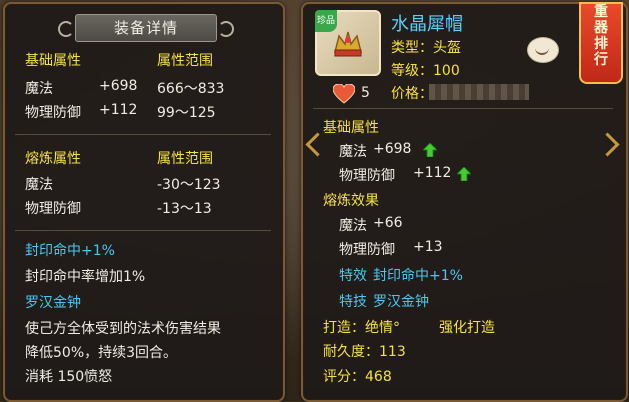 Image resolution: width=629 pixels, height=402 pixels. What do you see at coordinates (357, 377) in the screenshot?
I see `score: 评分：468` at bounding box center [357, 377].